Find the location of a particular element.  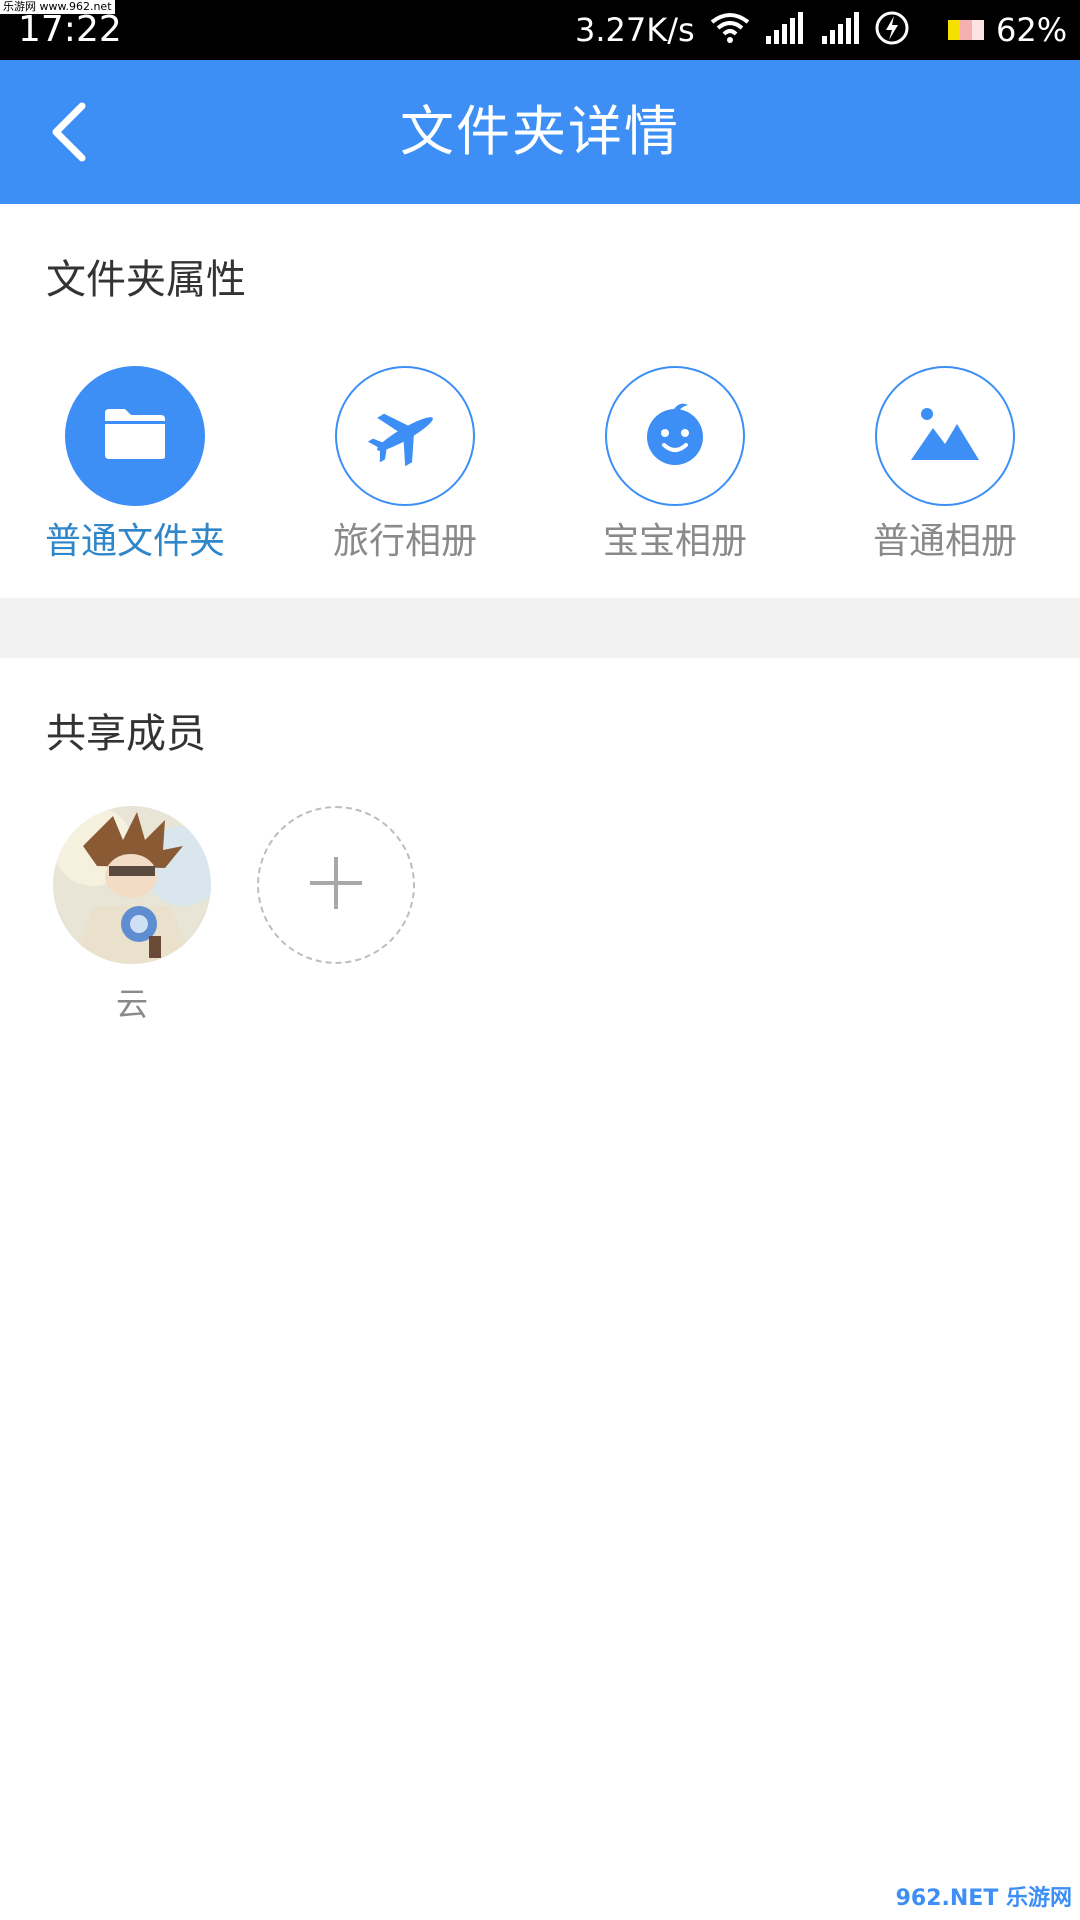

baby-face-icon is located at coordinates (675, 436).